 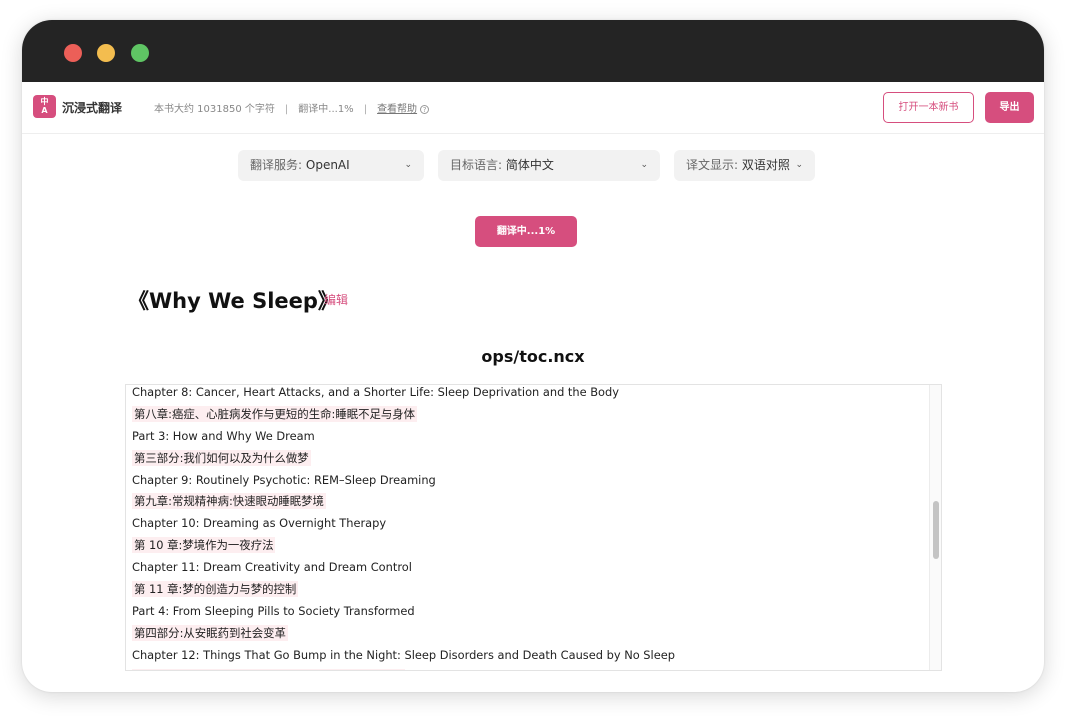 I want to click on edit-title-link: 编辑, so click(x=336, y=299).